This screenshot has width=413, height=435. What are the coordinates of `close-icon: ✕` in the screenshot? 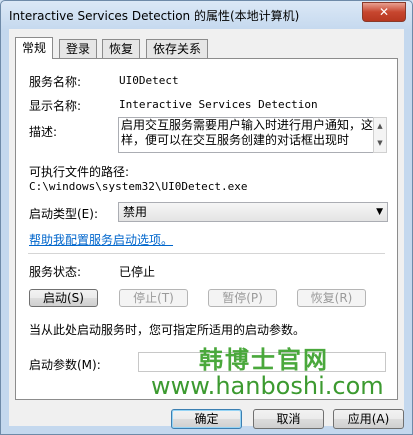 It's located at (384, 12).